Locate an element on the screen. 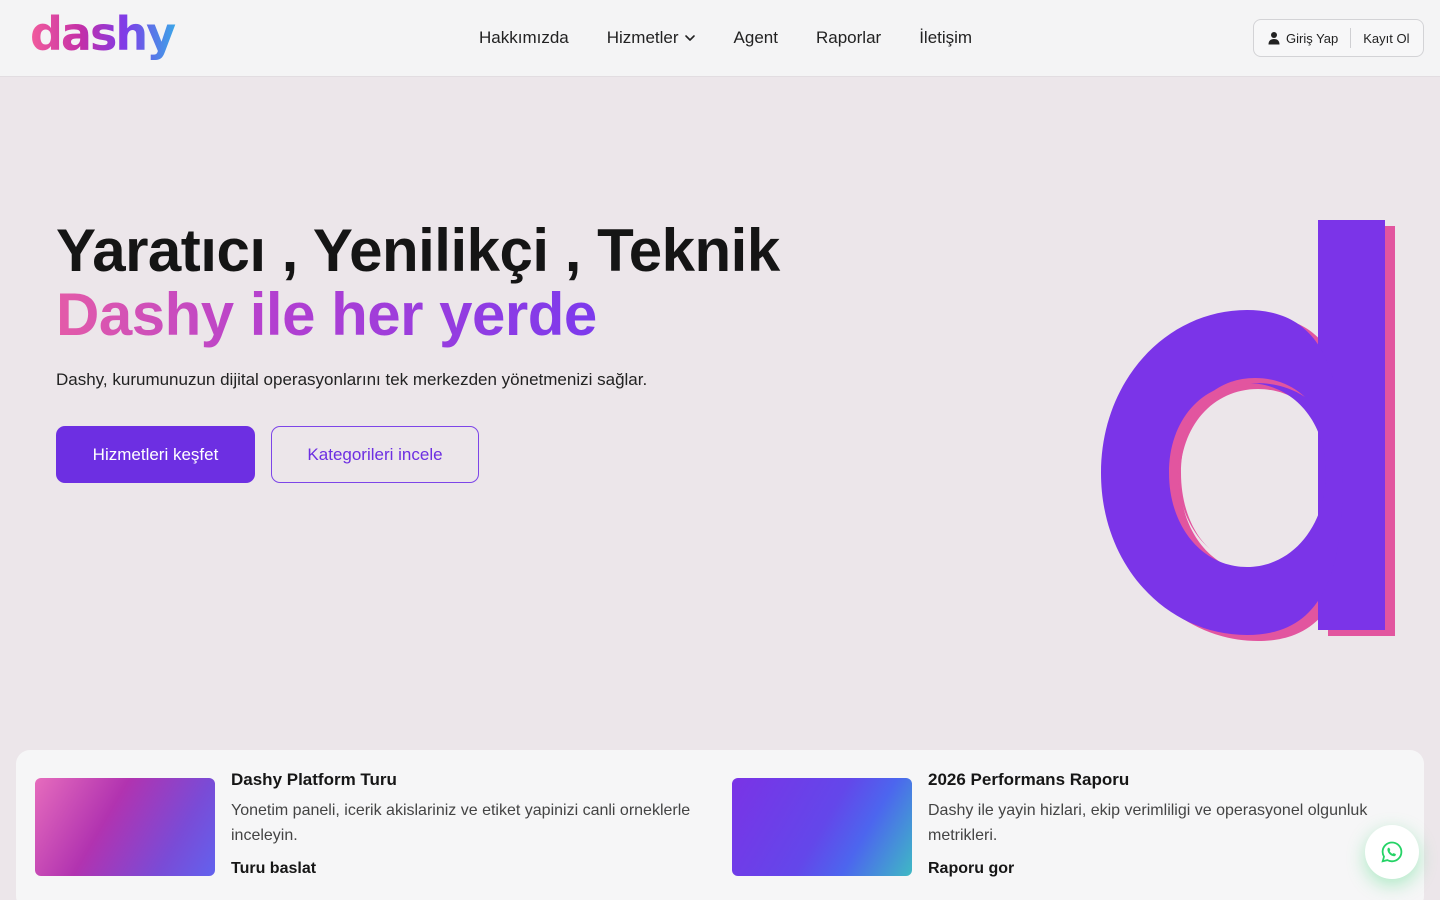  whatsapp-button is located at coordinates (1392, 852).